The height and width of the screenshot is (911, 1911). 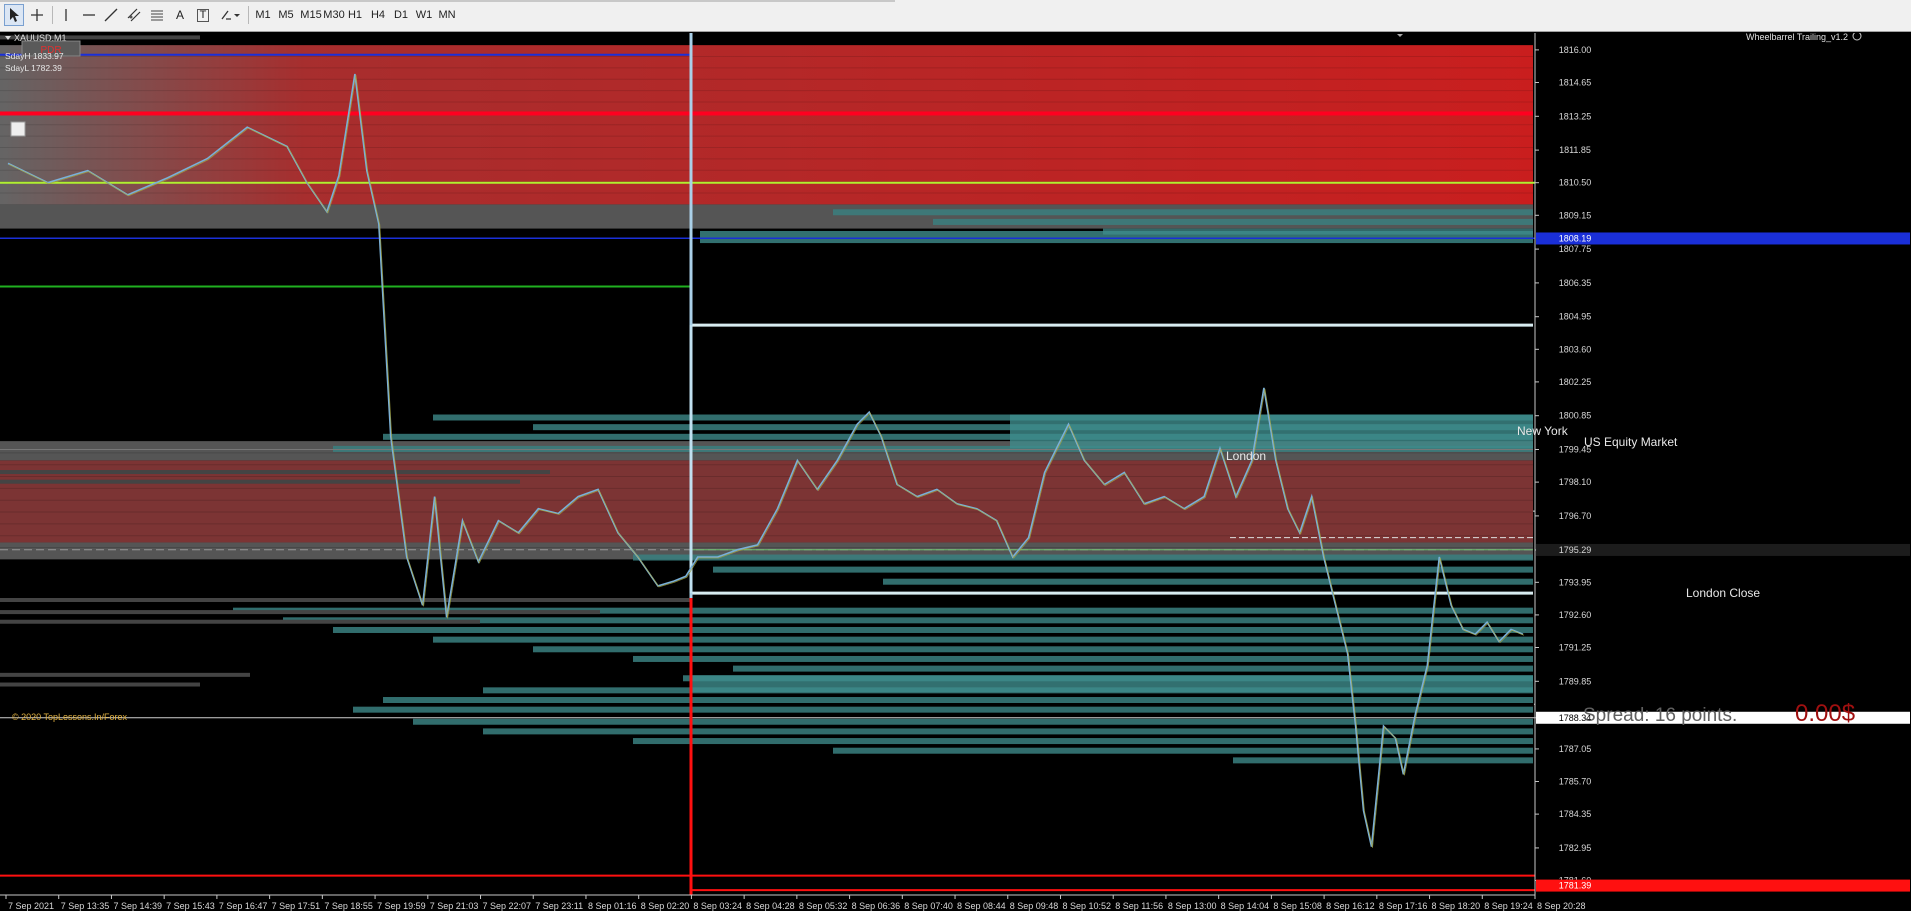 What do you see at coordinates (1543, 431) in the screenshot?
I see `session-label-new-york: New York` at bounding box center [1543, 431].